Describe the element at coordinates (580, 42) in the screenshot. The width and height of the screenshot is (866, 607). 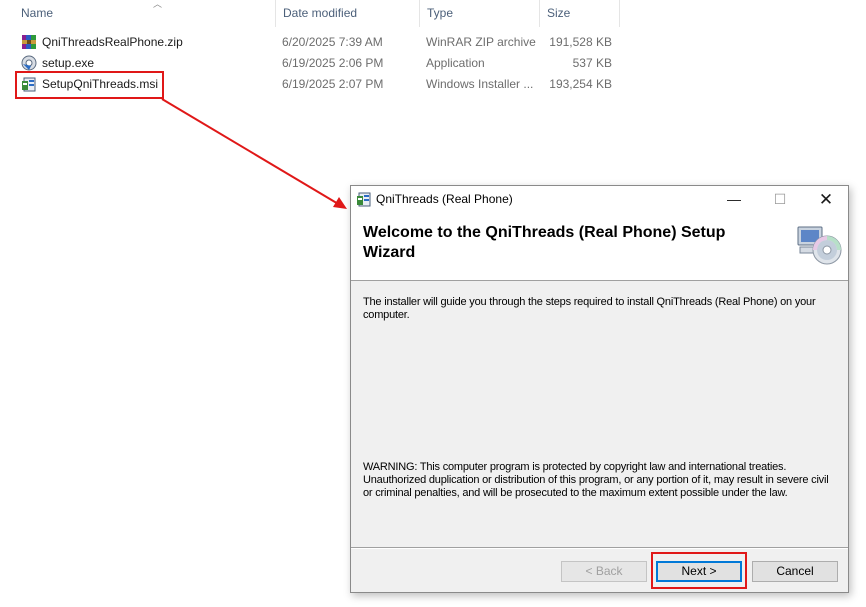
I see `file-size: 191,528 KB` at that location.